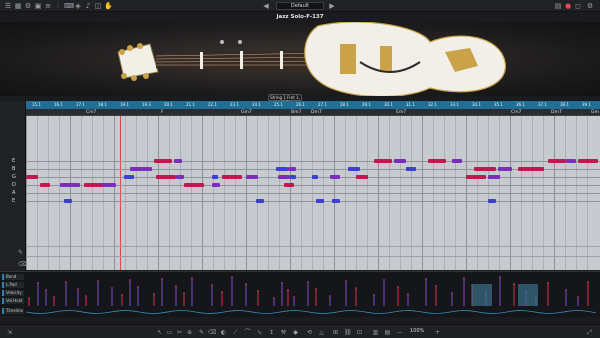 The height and width of the screenshot is (338, 600). I want to click on chord-label: F, so click(162, 112).